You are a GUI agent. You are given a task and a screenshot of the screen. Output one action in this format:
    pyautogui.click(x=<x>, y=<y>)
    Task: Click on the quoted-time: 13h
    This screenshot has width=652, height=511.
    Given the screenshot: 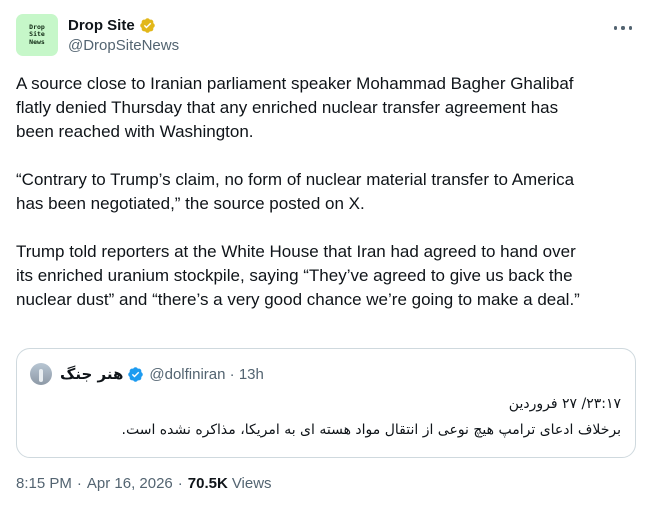 What is the action you would take?
    pyautogui.click(x=251, y=374)
    